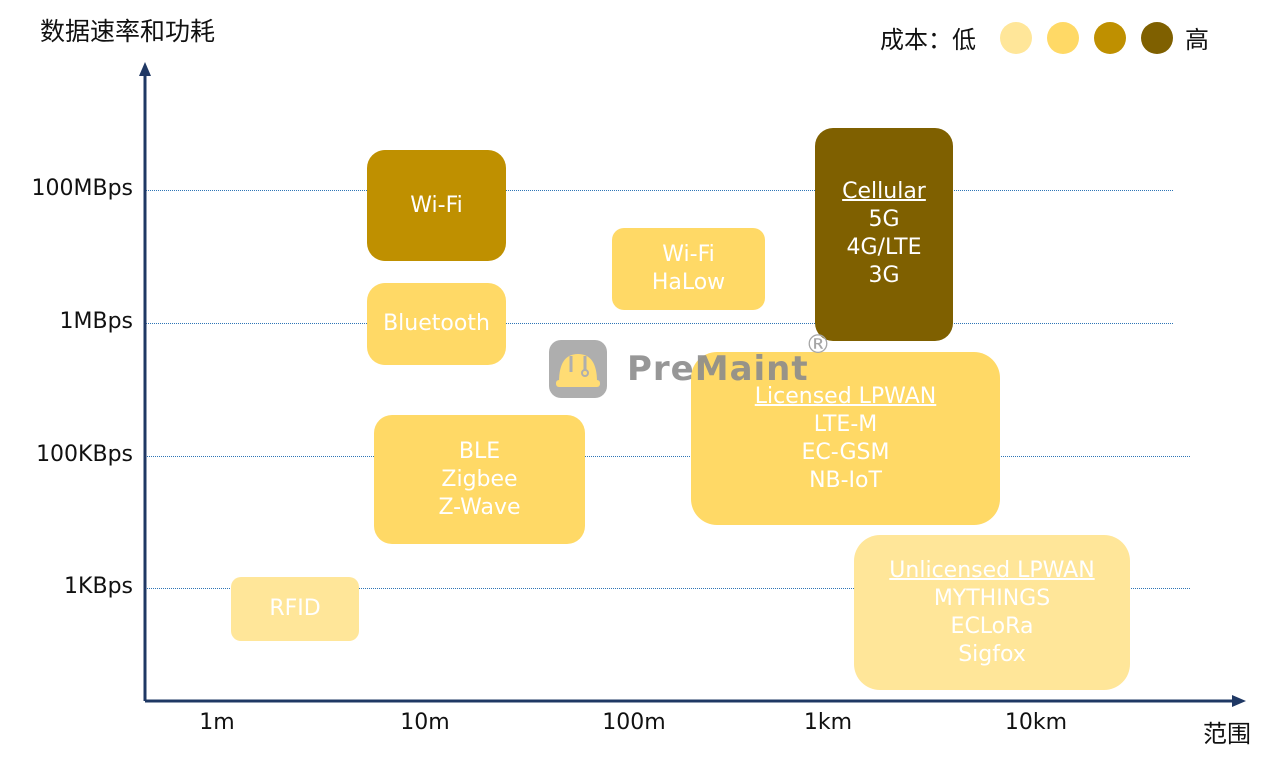 This screenshot has height=765, width=1280. I want to click on box-line: HaLow, so click(688, 282).